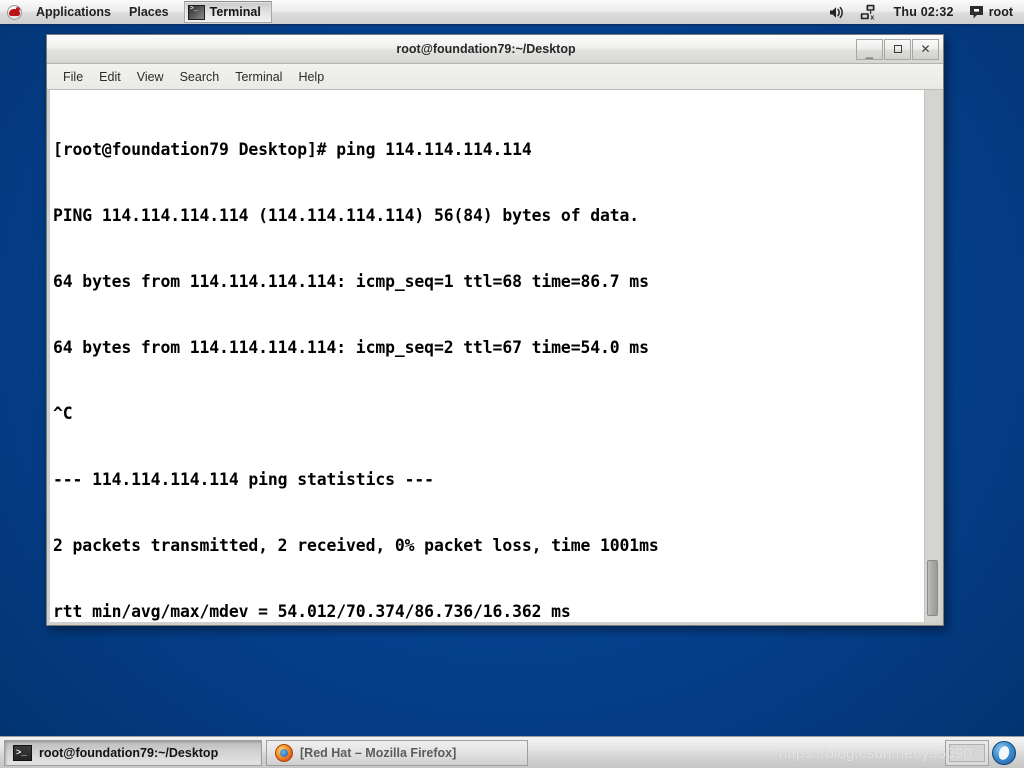  I want to click on clock-label: Thu 02:32, so click(923, 12).